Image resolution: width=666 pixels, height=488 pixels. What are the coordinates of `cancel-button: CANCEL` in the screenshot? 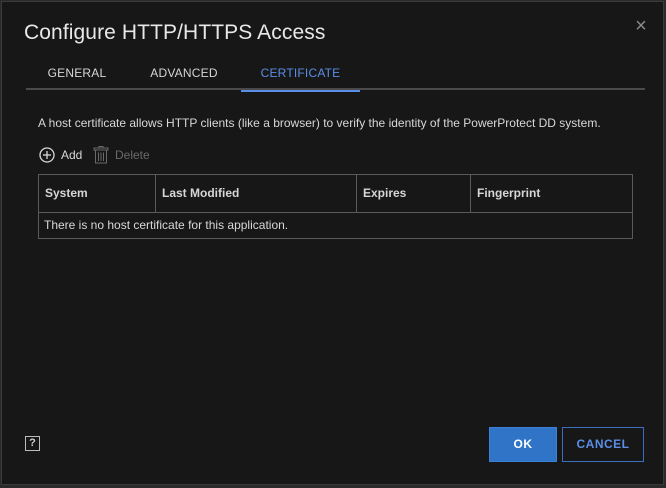 It's located at (603, 444).